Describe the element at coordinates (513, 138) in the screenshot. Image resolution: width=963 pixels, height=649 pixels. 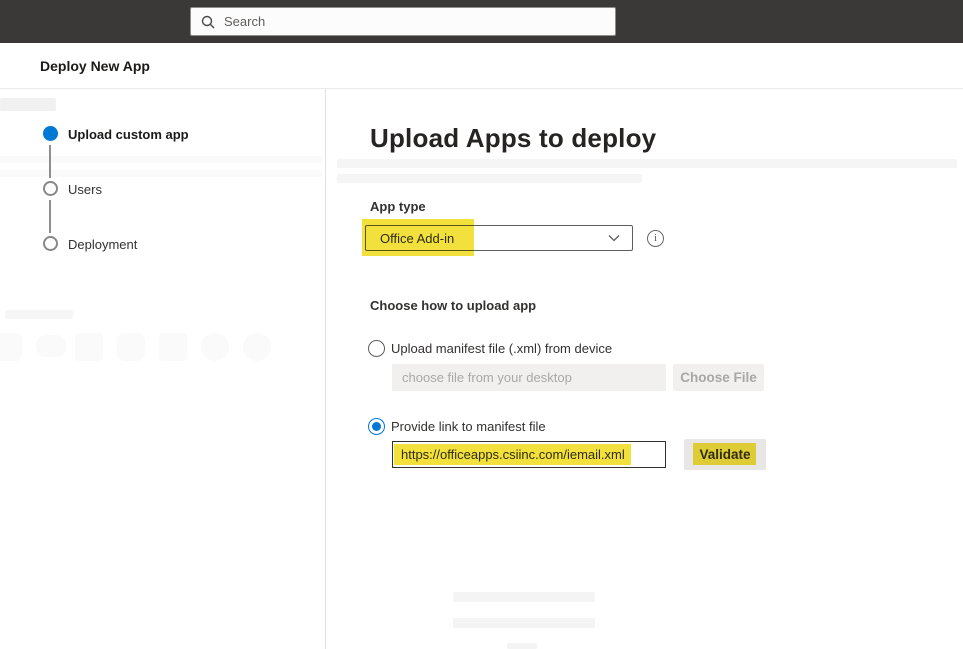
I see `main-title: Upload Apps to deploy` at that location.